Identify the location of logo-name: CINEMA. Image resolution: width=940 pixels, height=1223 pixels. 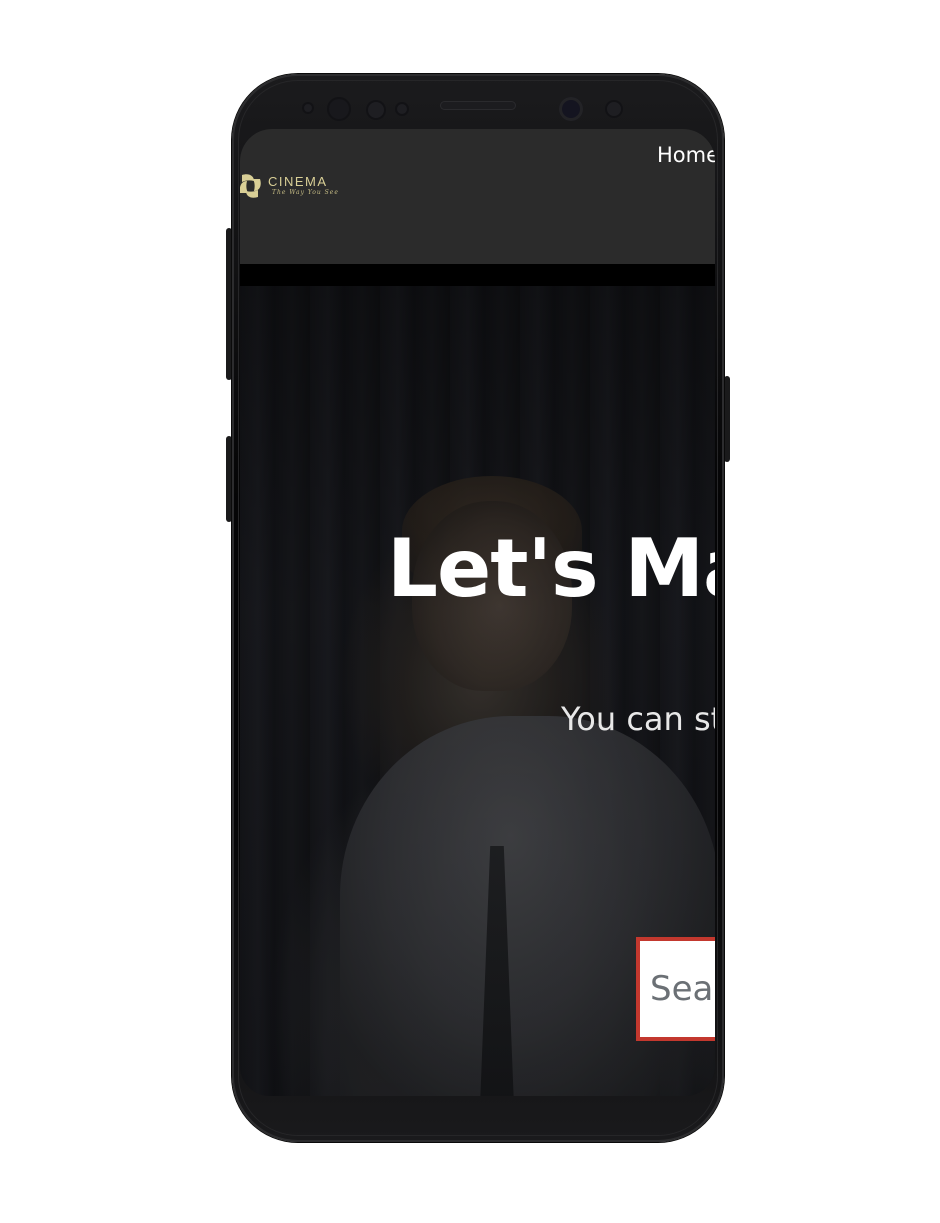
(298, 181).